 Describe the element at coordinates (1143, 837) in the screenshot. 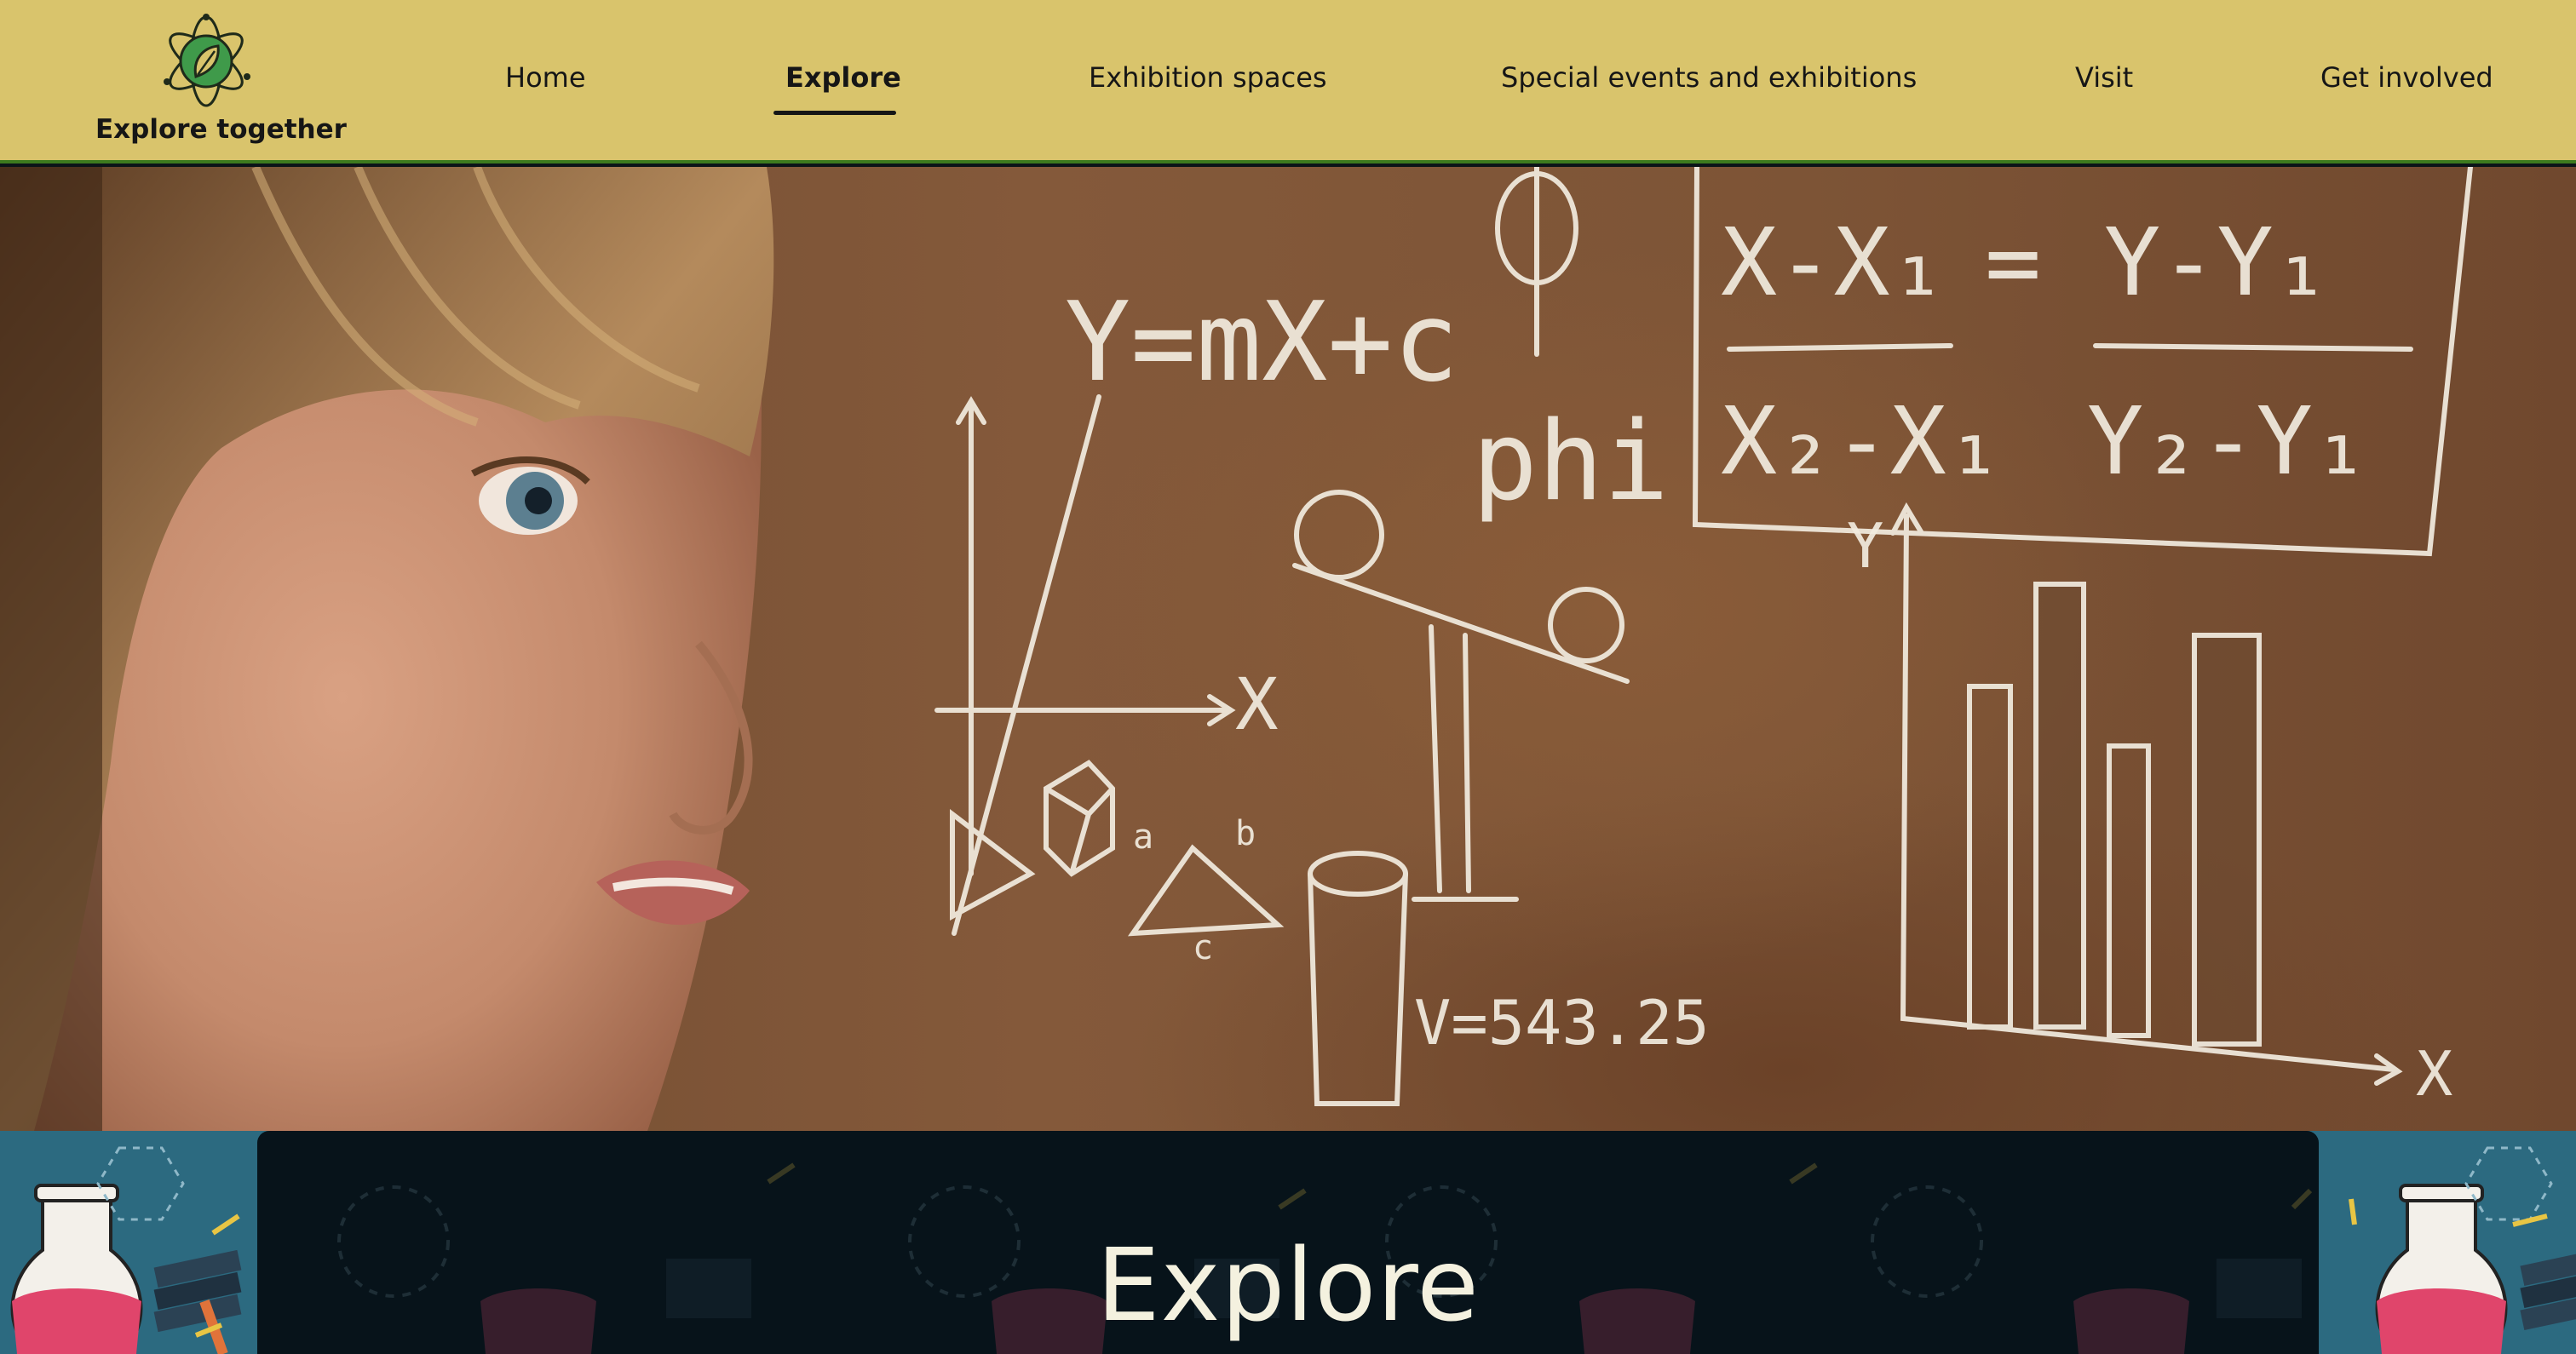

I see `svg-text: a` at that location.